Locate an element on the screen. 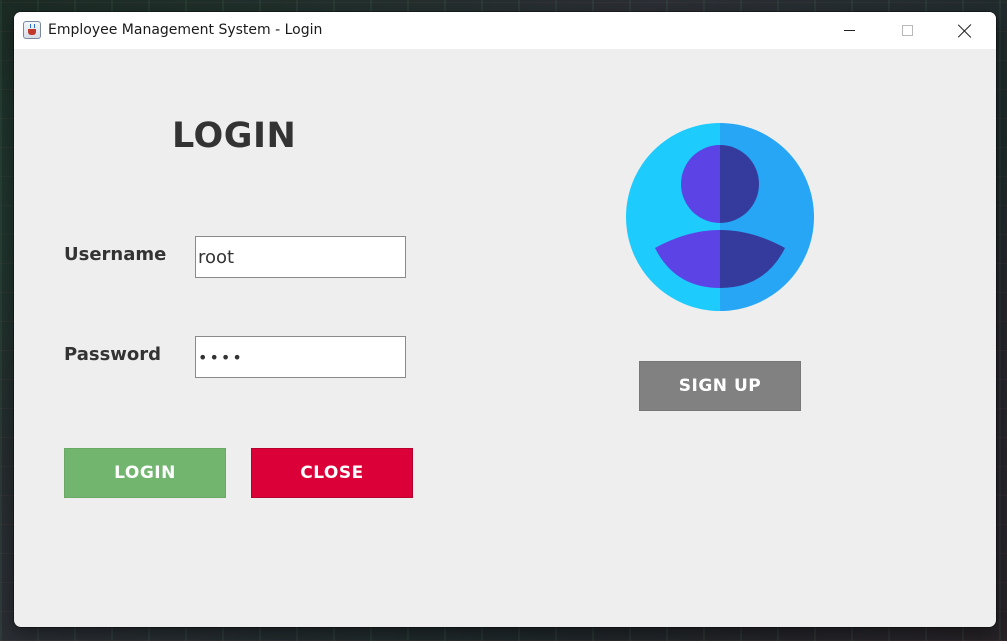 This screenshot has height=641, width=1007. signup-button: SIGN UP is located at coordinates (720, 386).